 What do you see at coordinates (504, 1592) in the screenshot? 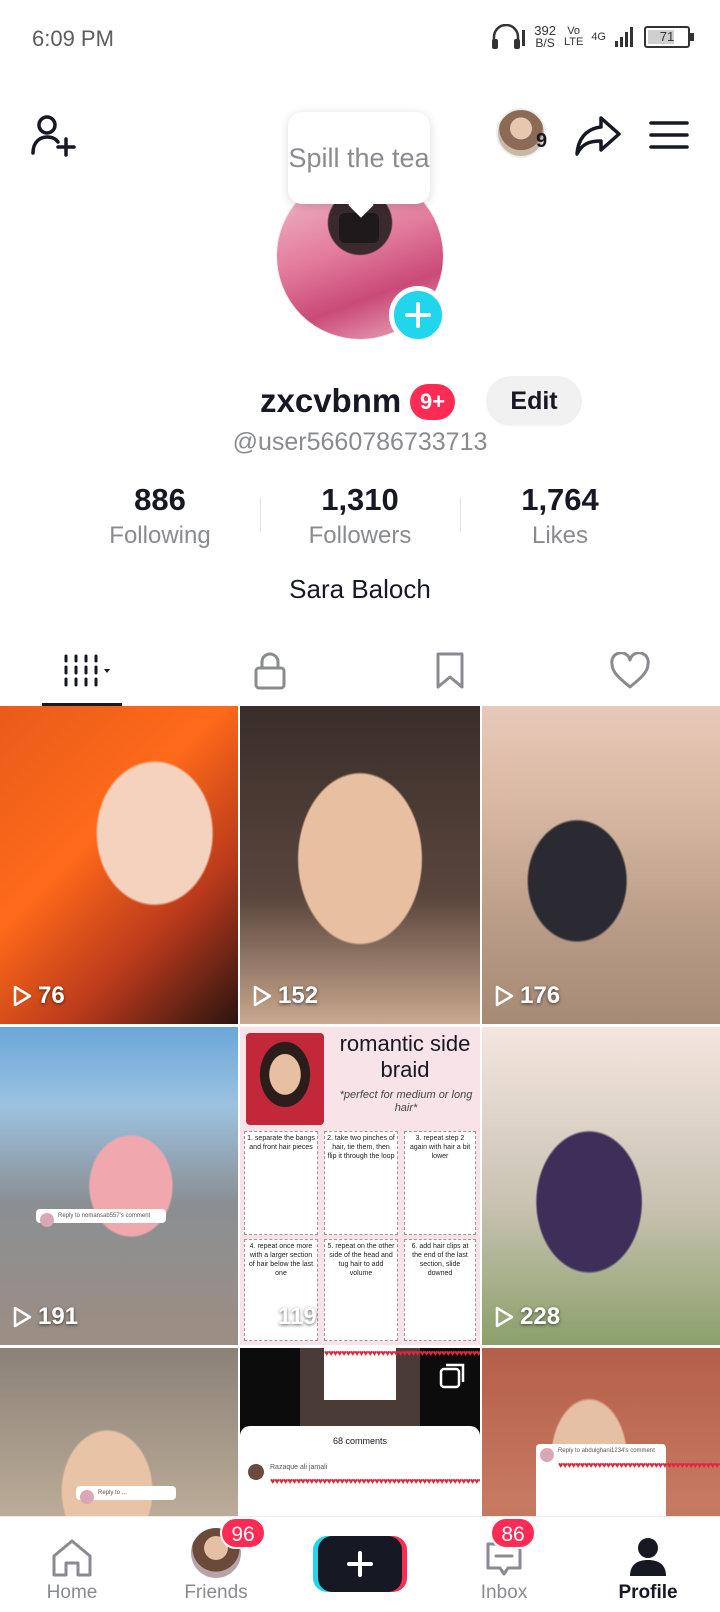
I see `nav-label: Inbox` at bounding box center [504, 1592].